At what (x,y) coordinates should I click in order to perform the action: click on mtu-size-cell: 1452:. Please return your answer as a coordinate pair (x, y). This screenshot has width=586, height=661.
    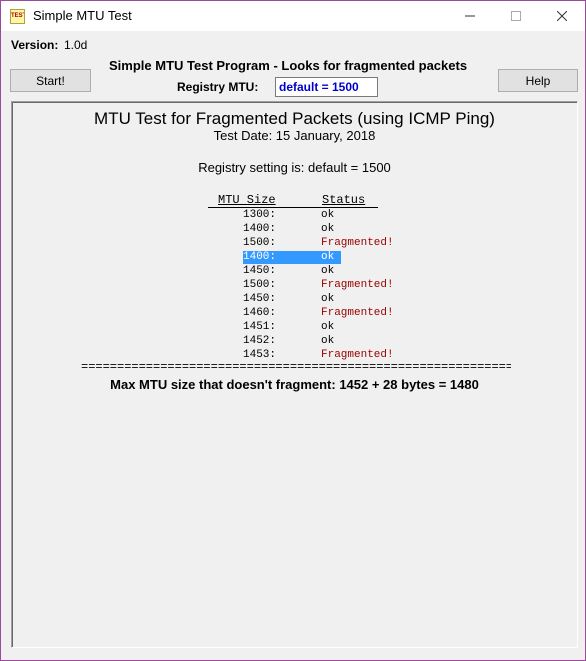
    Looking at the image, I should click on (260, 341).